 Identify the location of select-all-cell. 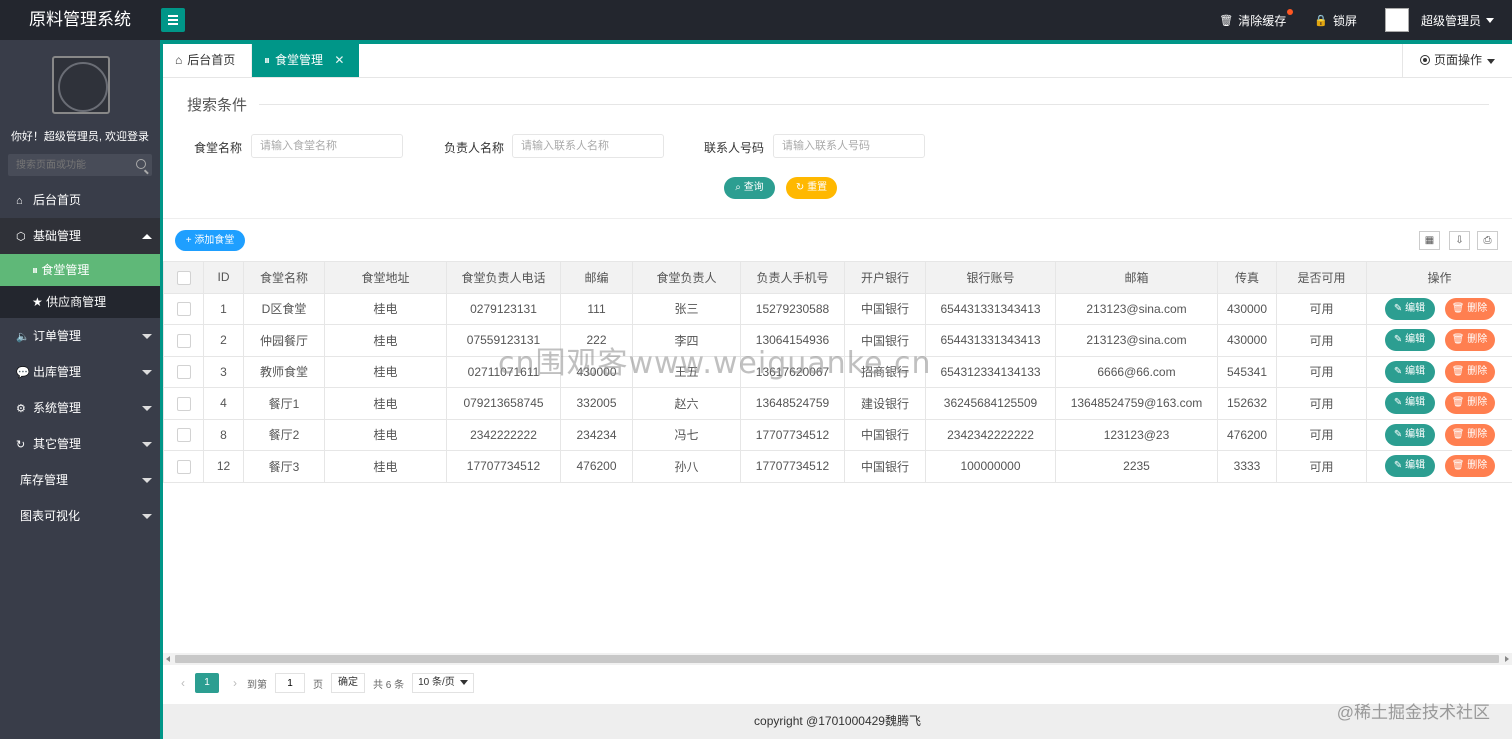
(183, 277).